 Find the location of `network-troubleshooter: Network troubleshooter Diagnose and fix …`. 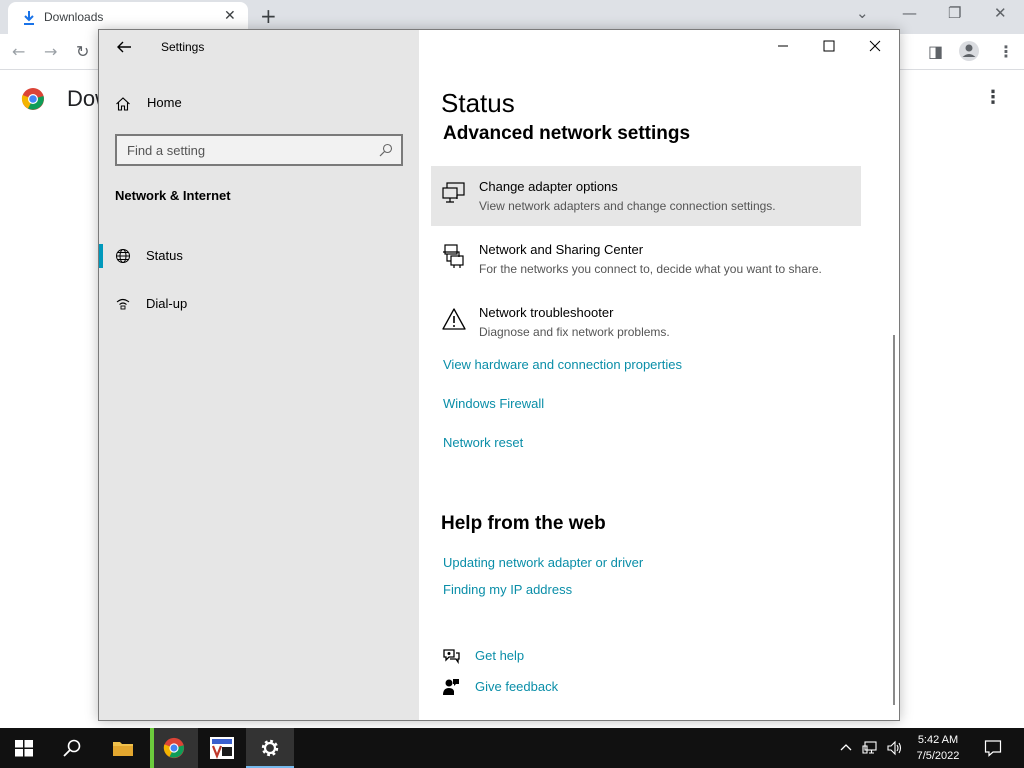

network-troubleshooter: Network troubleshooter Diagnose and fix … is located at coordinates (646, 322).